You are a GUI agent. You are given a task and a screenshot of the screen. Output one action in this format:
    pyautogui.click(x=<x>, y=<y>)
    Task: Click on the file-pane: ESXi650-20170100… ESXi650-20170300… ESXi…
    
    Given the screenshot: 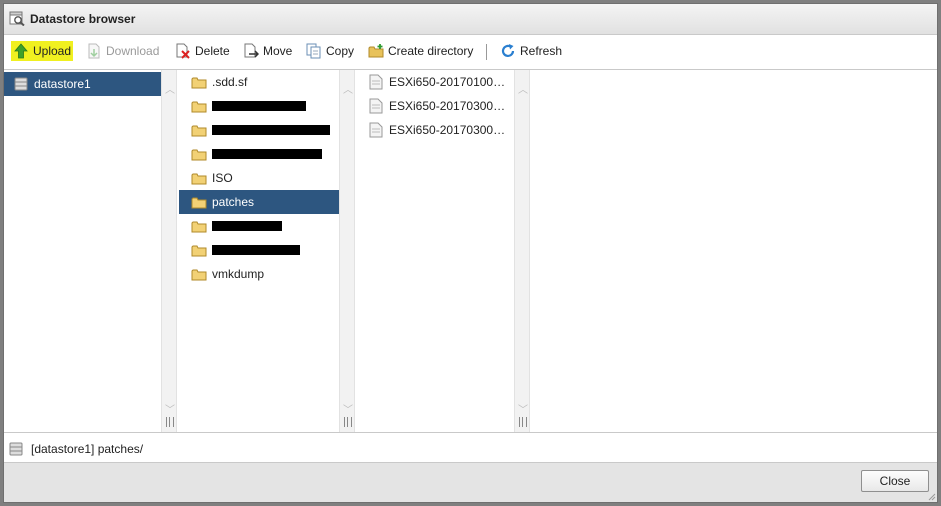 What is the action you would take?
    pyautogui.click(x=435, y=251)
    